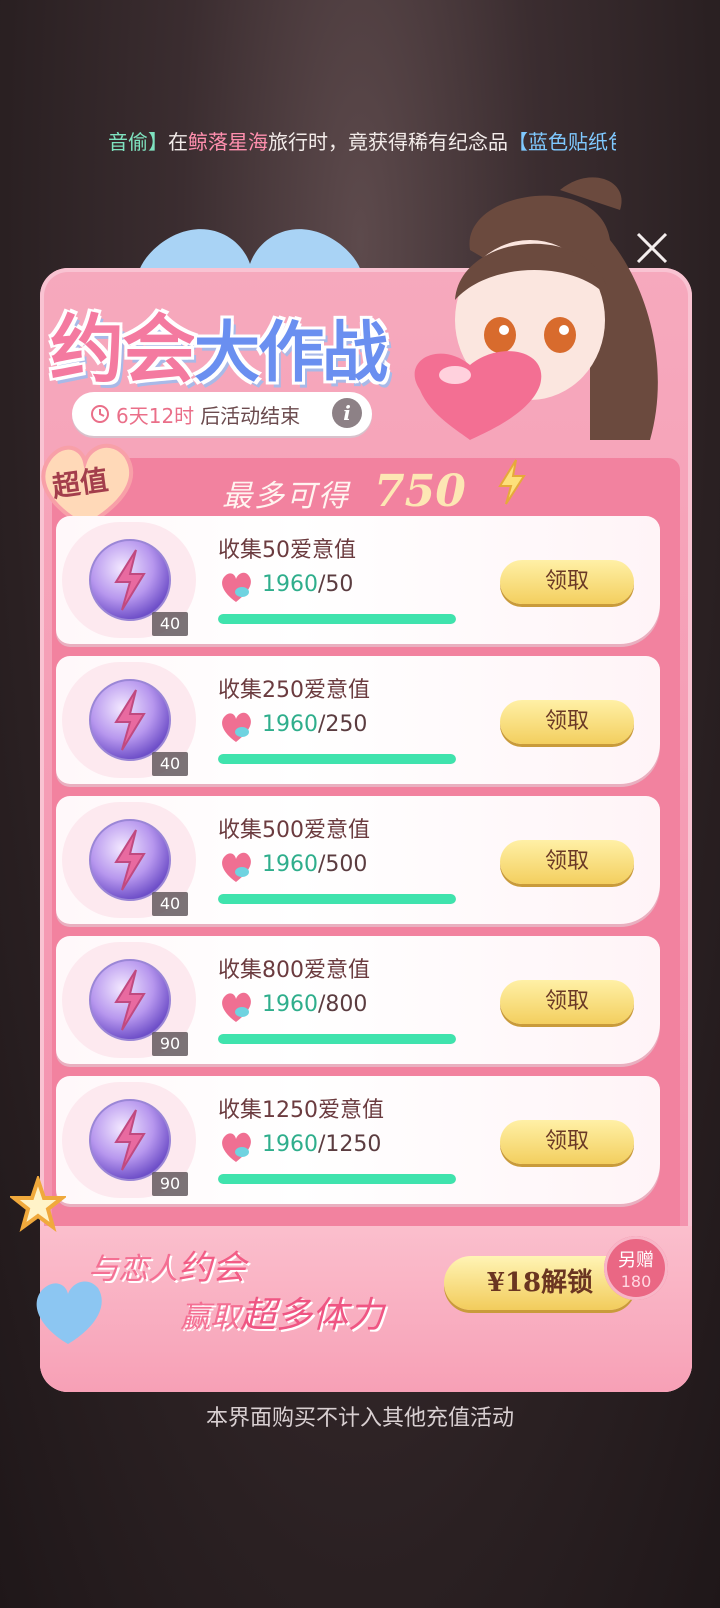  I want to click on task-title: 收集250爱意值, so click(294, 690).